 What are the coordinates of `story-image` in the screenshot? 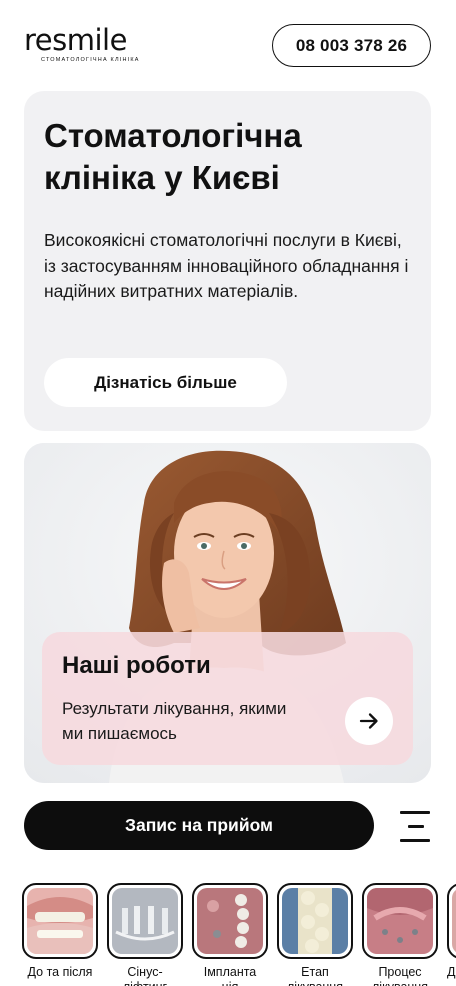 It's located at (454, 921).